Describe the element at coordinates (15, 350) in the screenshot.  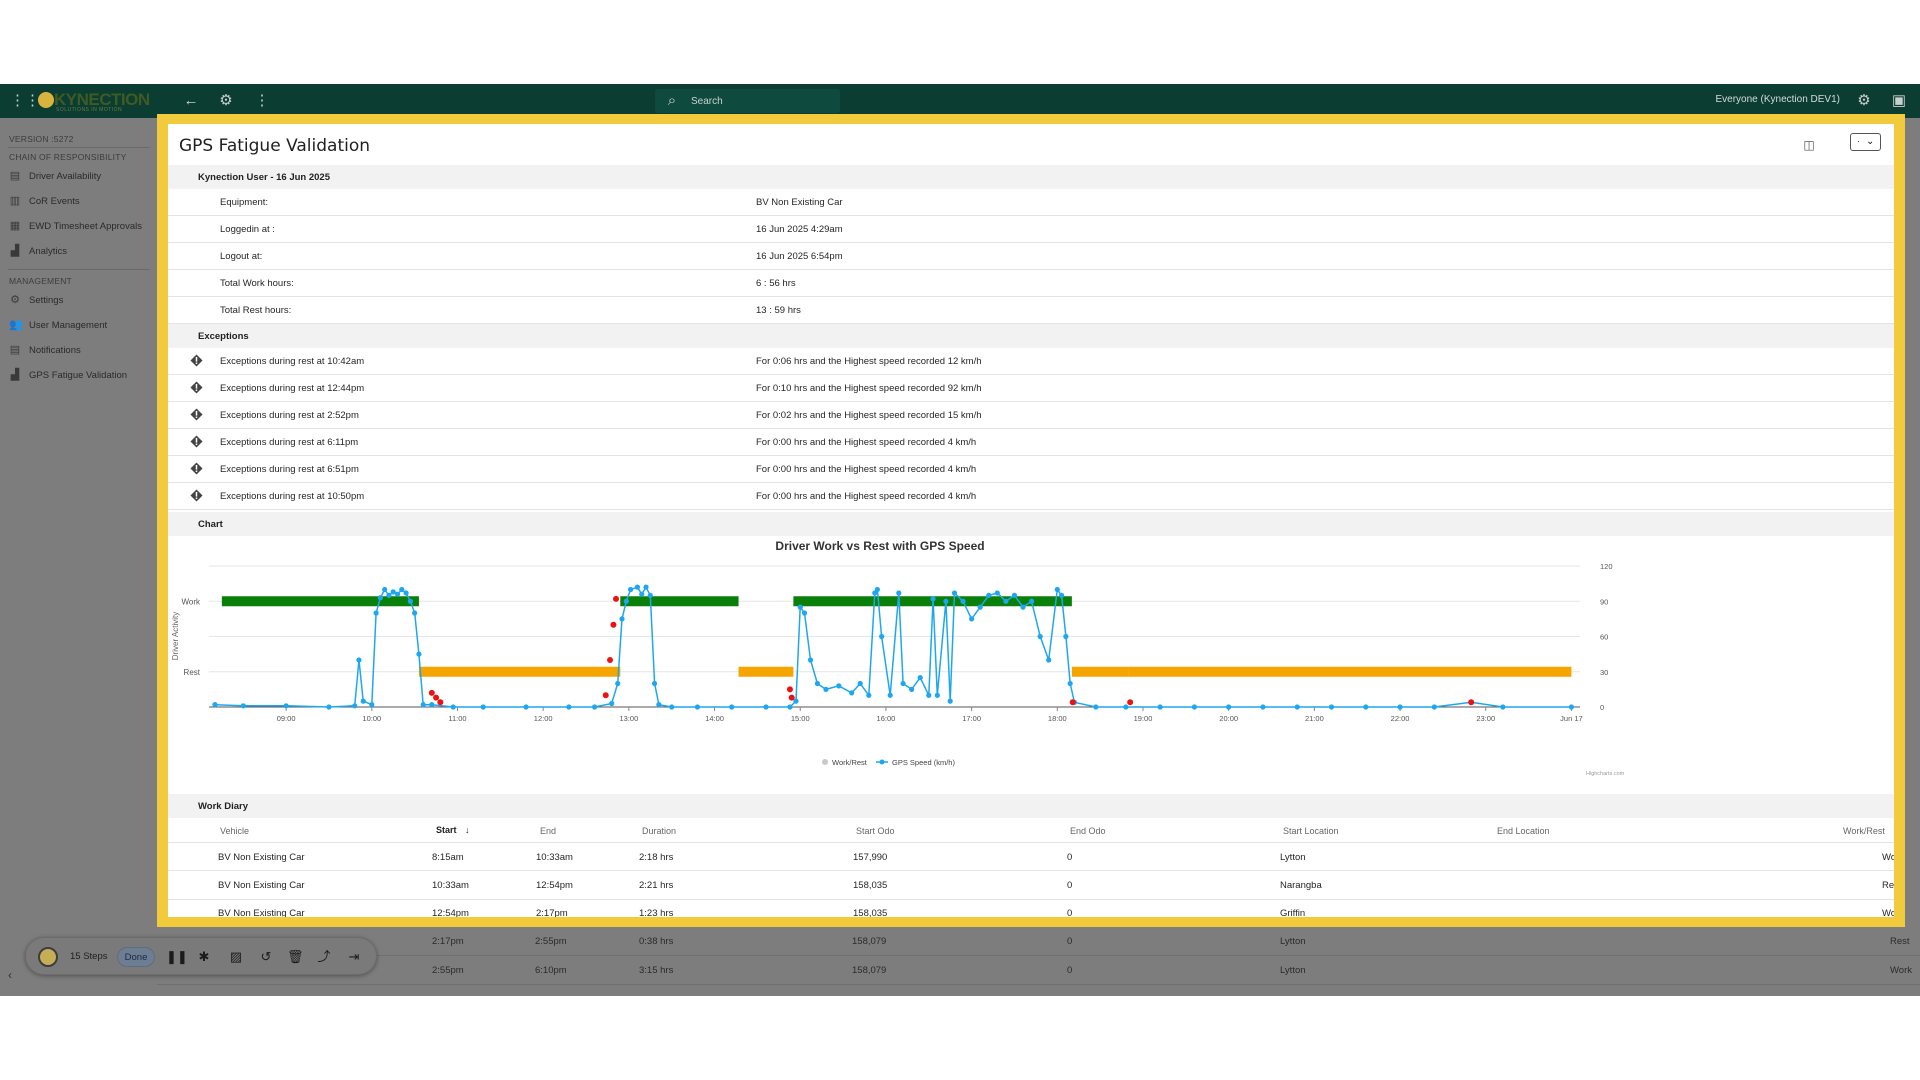
I see `notification-icon: ▤` at that location.